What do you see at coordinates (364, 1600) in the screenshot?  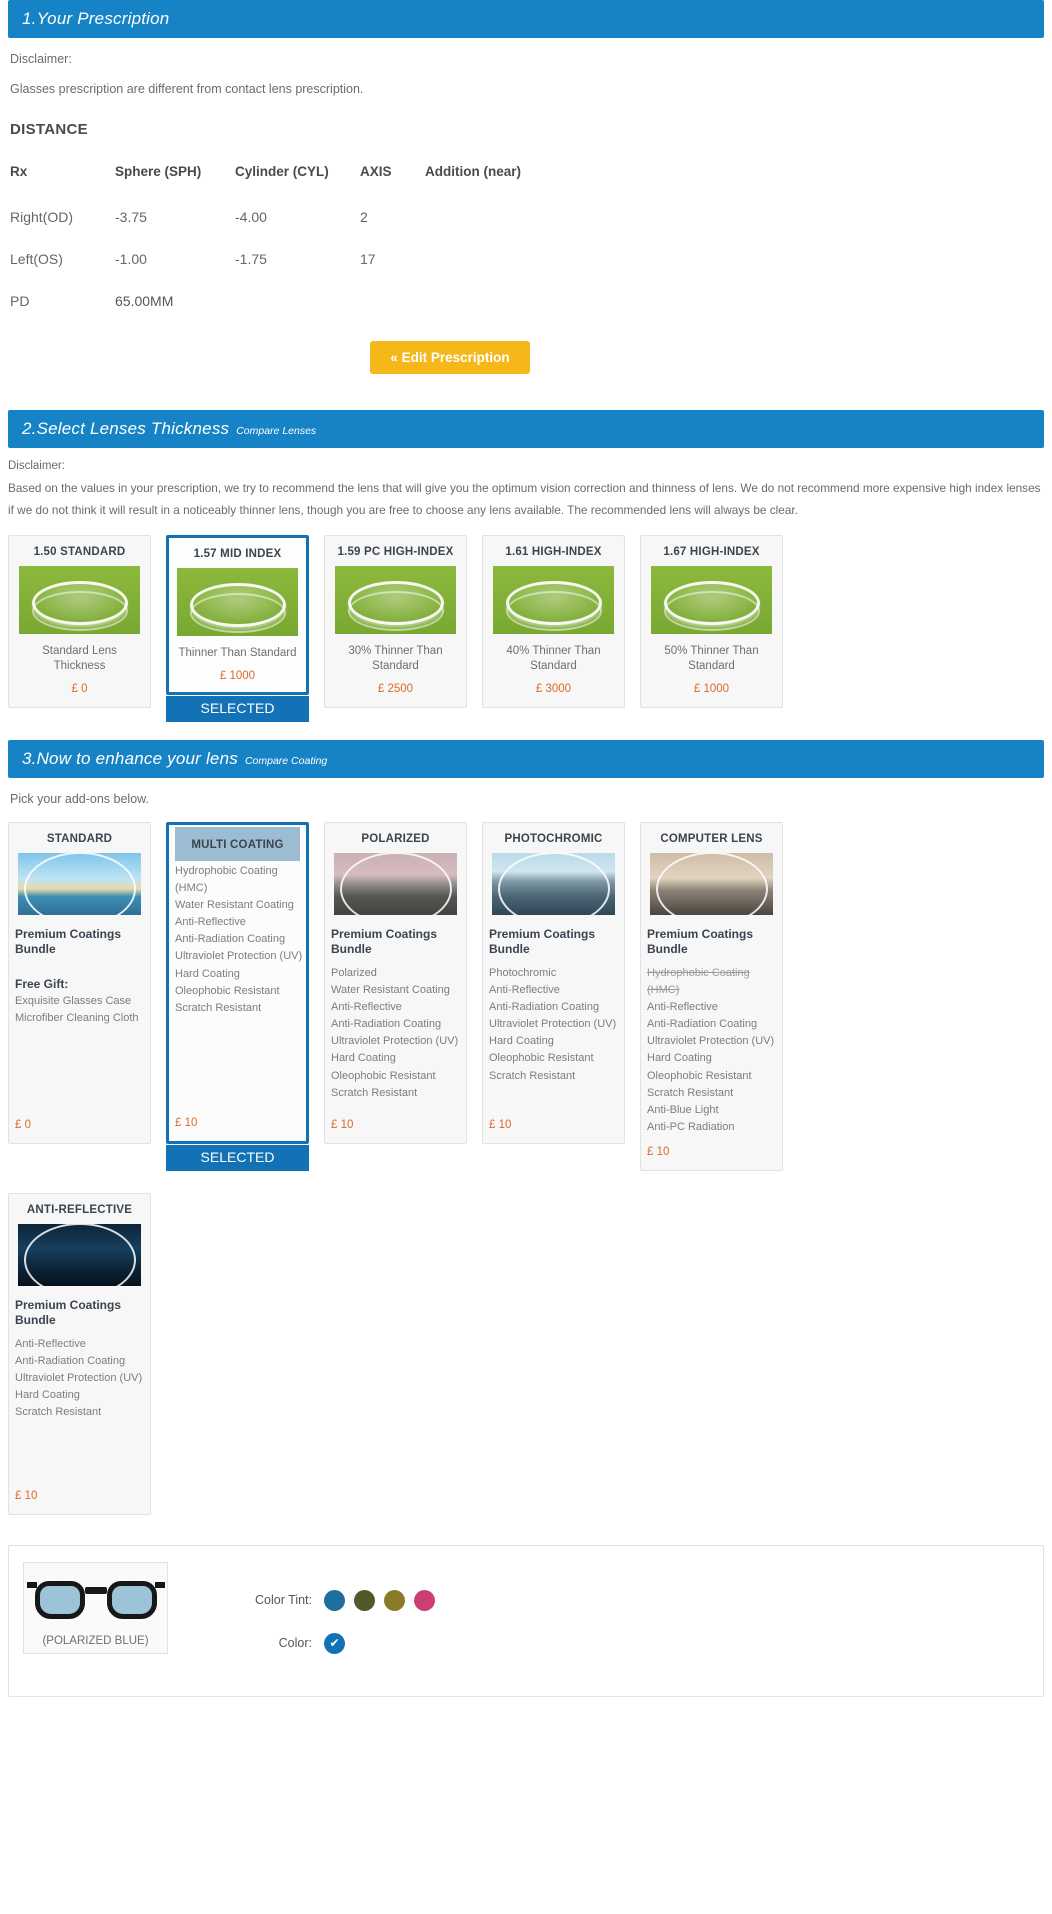 I see `tint-swatch-green` at bounding box center [364, 1600].